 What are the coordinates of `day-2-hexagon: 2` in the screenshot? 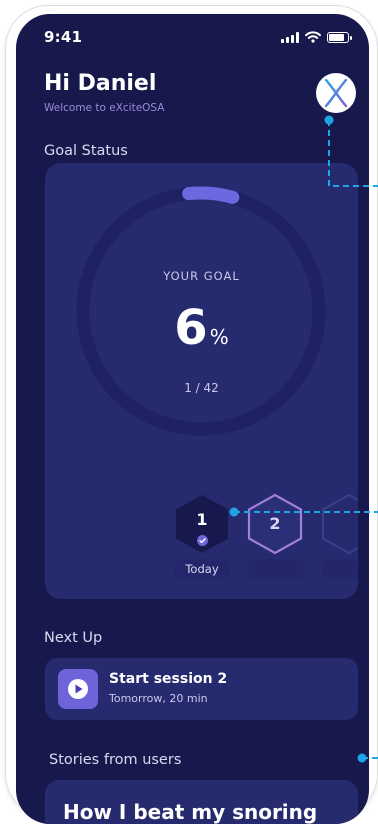 It's located at (275, 524).